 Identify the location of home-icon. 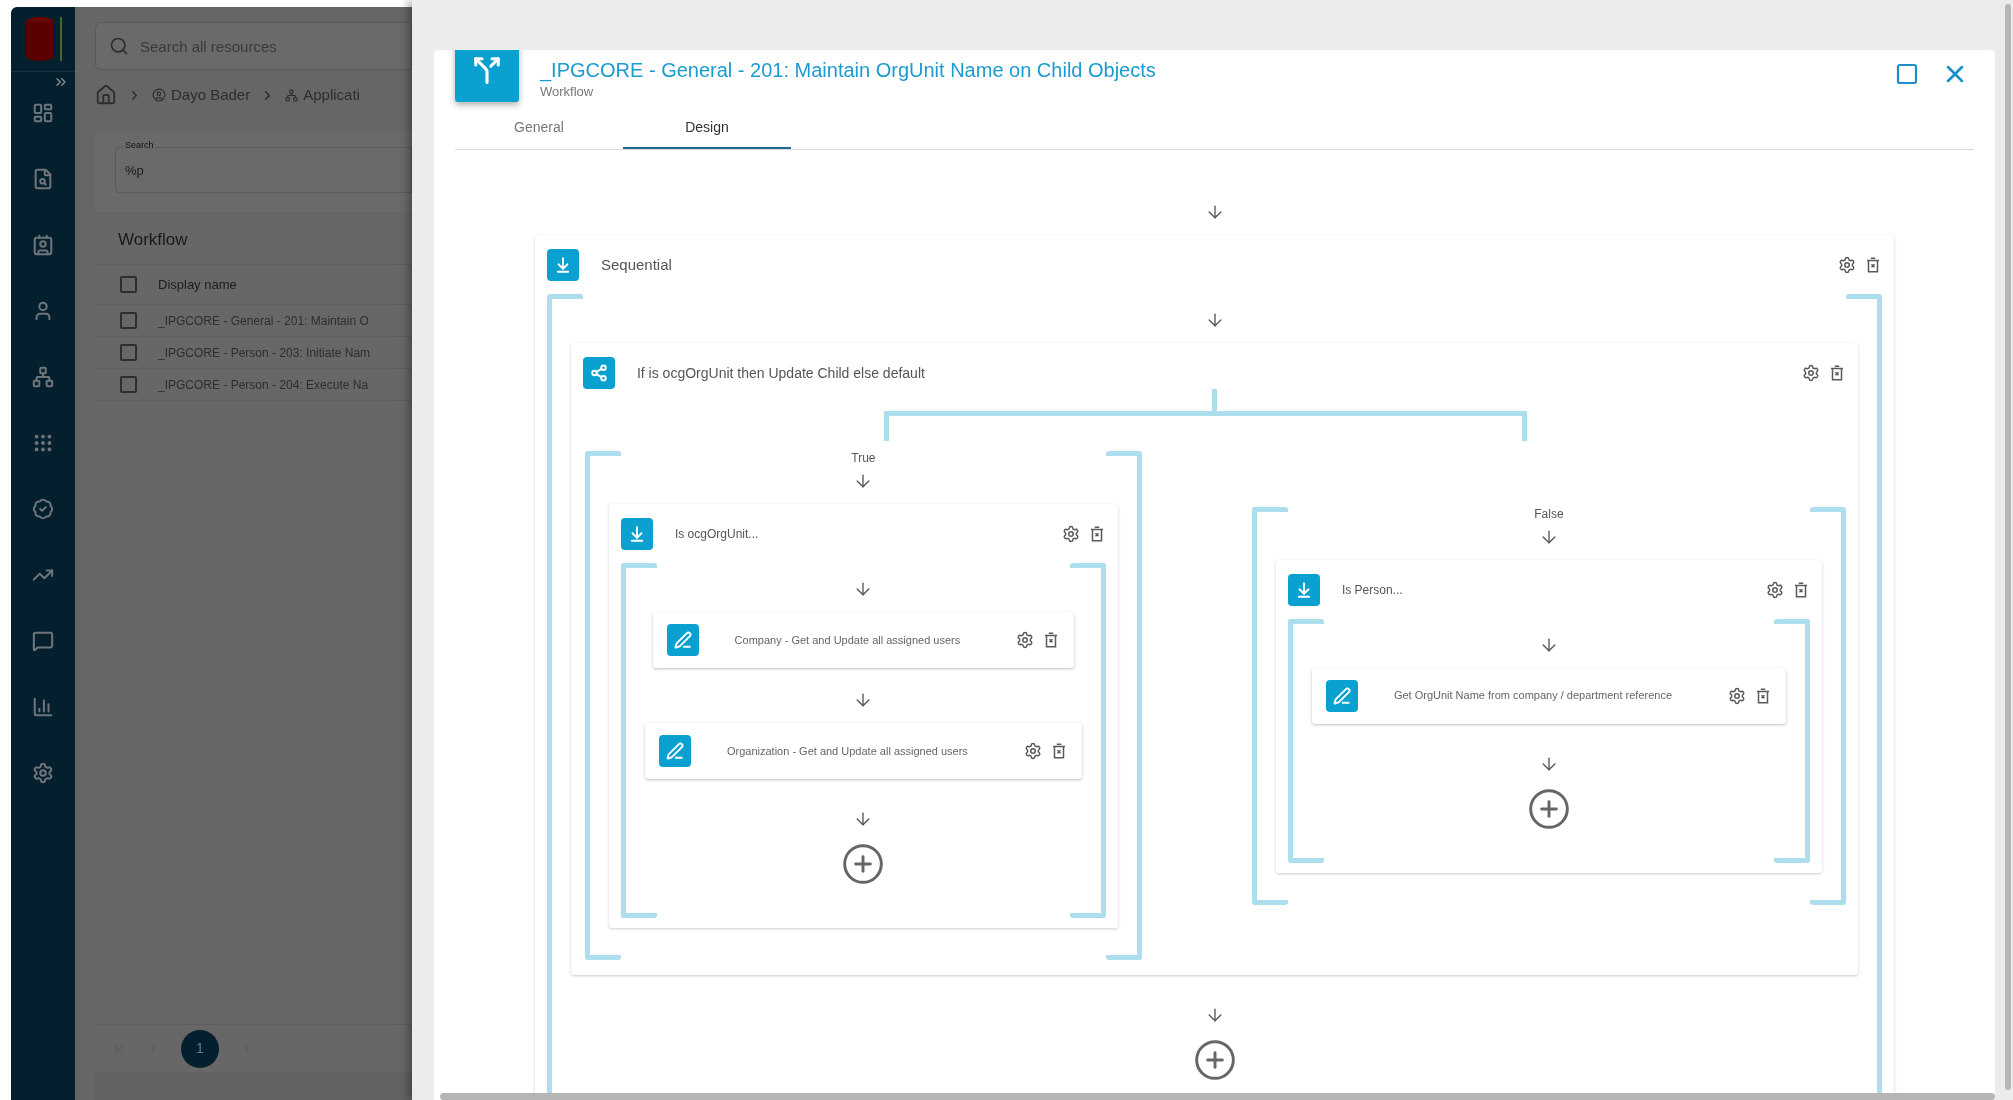
(106, 95).